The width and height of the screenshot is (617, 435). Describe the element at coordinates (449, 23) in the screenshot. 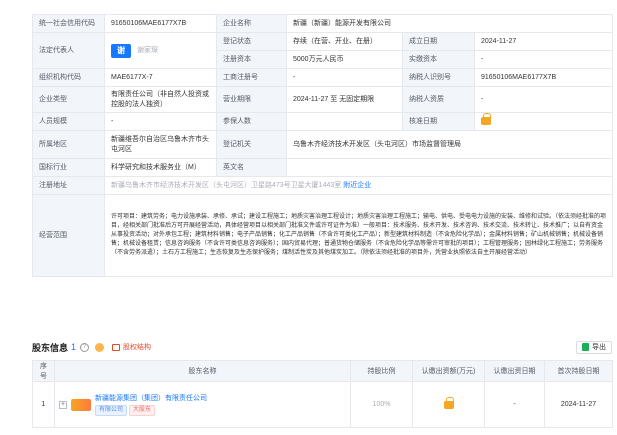

I see `company-name-value: 新疆（新疆）能源开发有限公司` at that location.